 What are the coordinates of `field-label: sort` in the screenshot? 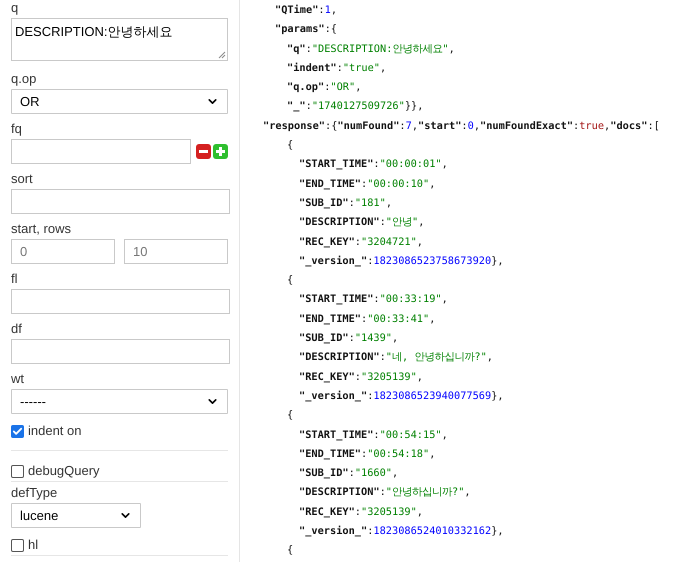 It's located at (22, 178).